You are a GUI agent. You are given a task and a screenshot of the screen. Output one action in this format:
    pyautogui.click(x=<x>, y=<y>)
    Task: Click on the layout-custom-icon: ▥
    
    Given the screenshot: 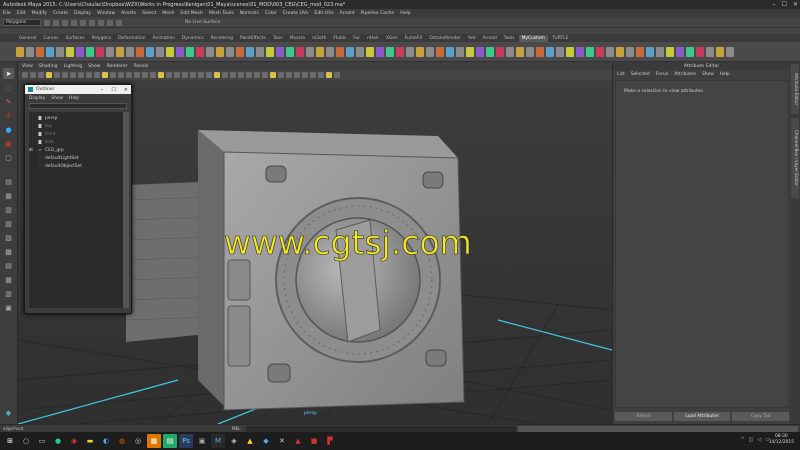 What is the action you would take?
    pyautogui.click(x=8, y=293)
    